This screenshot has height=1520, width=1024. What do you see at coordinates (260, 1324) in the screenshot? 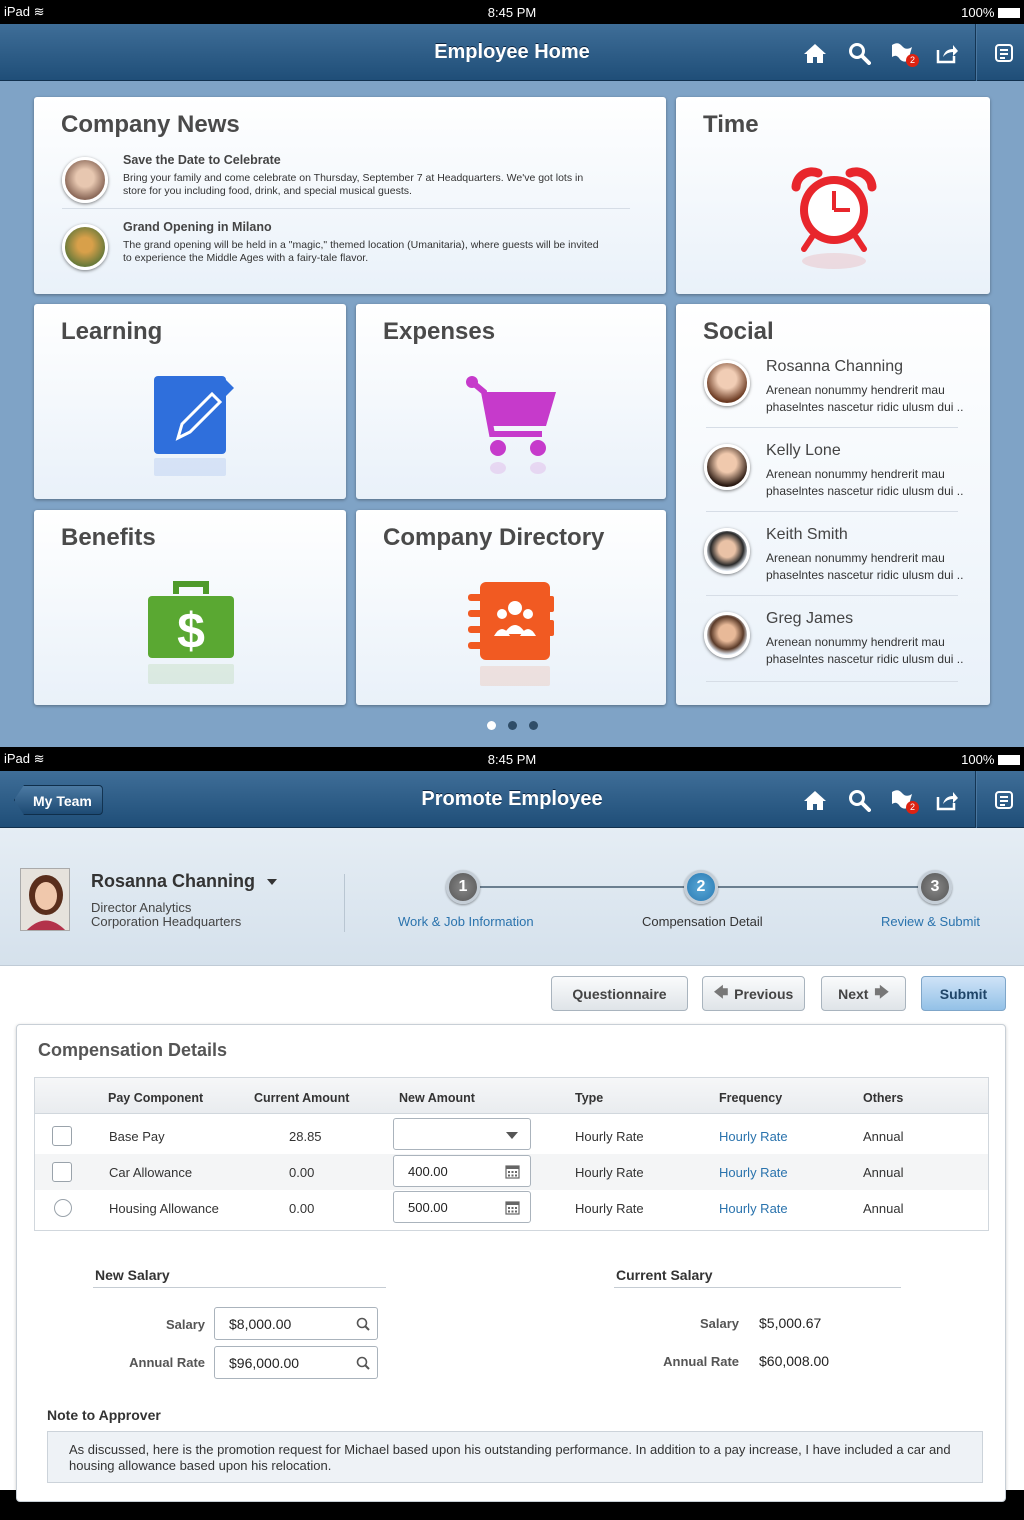
I see `field-value: $8,000.00` at bounding box center [260, 1324].